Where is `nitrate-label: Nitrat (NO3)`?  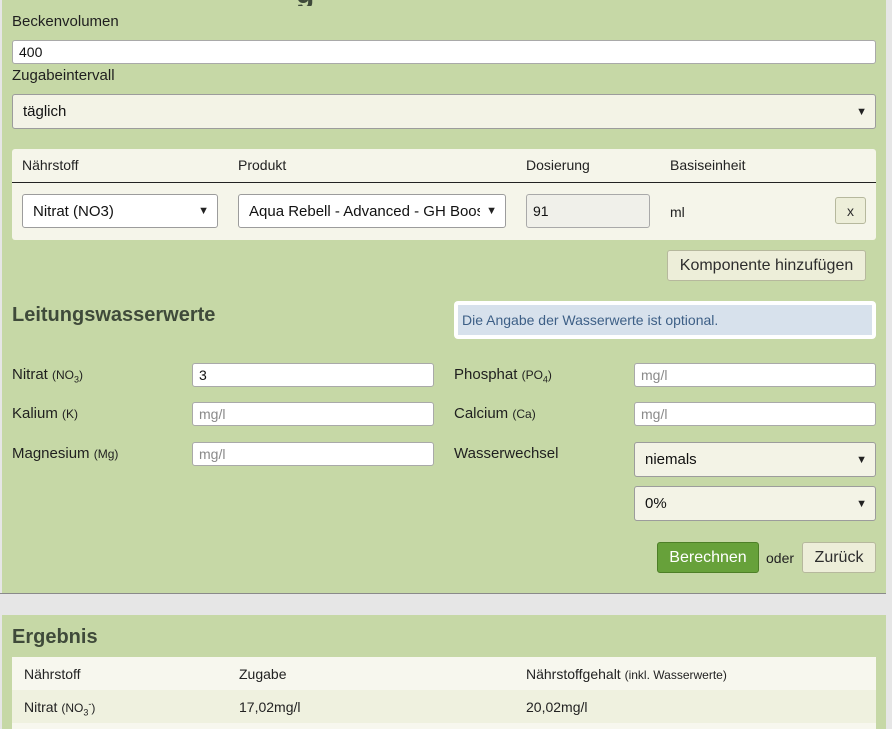 nitrate-label: Nitrat (NO3) is located at coordinates (48, 375).